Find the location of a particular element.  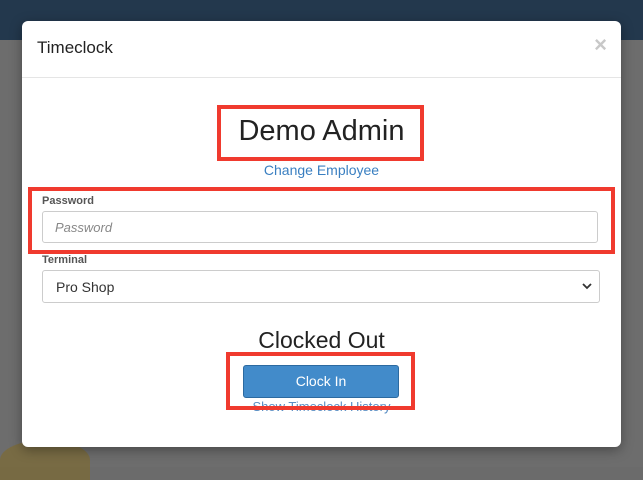

change-employee-link: Change Employee is located at coordinates (321, 170).